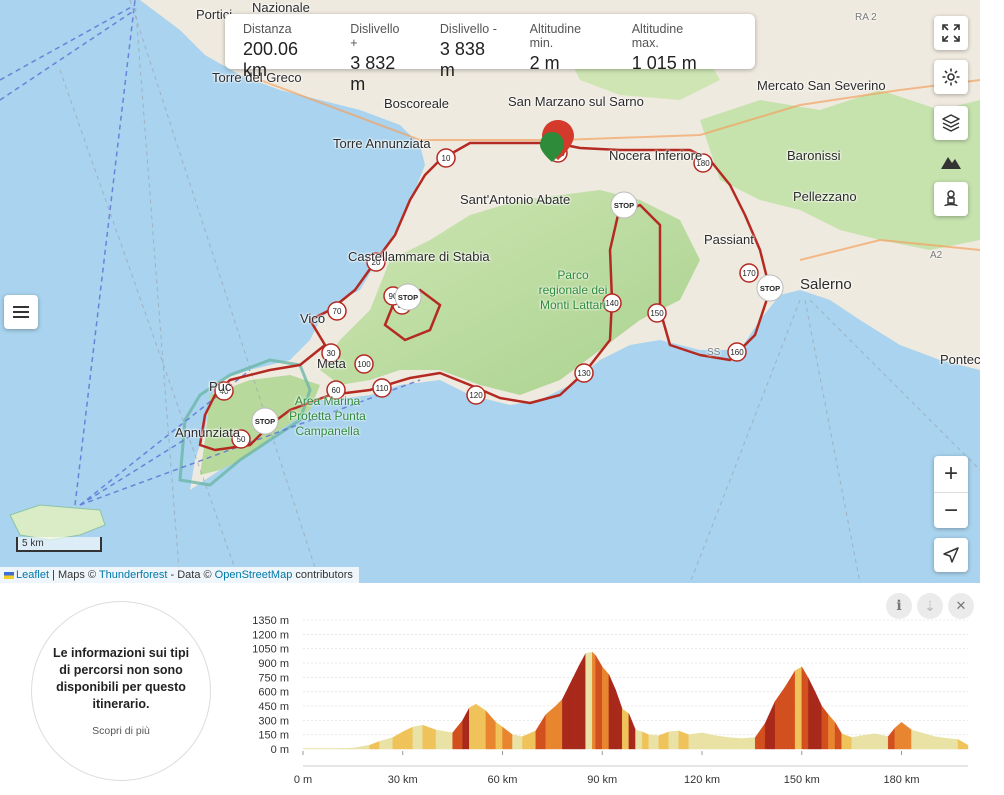  What do you see at coordinates (208, 432) in the screenshot?
I see `place-label: Annunziata` at bounding box center [208, 432].